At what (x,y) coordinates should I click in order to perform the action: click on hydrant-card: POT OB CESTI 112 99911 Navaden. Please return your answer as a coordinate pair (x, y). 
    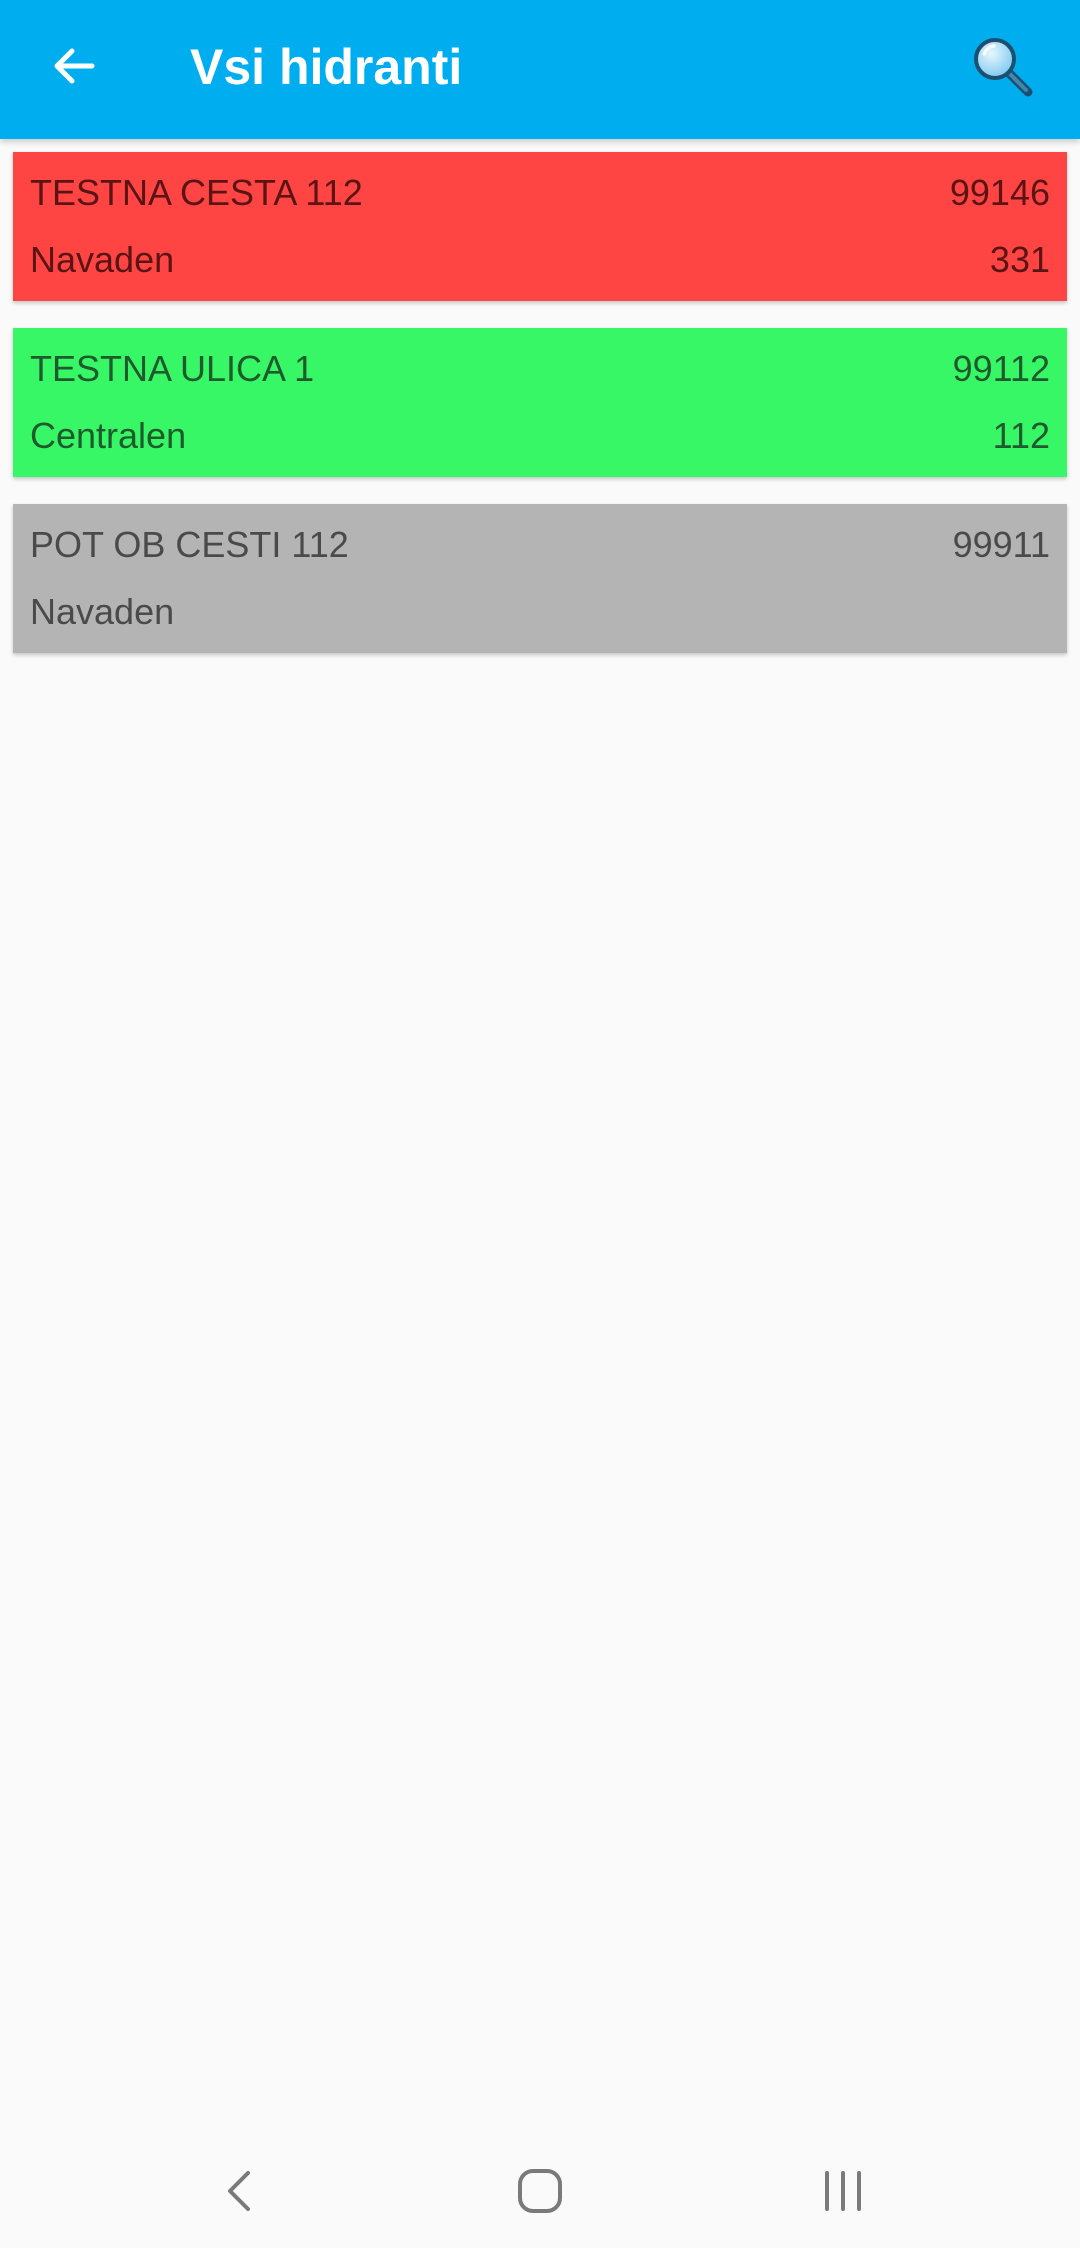
    Looking at the image, I should click on (540, 578).